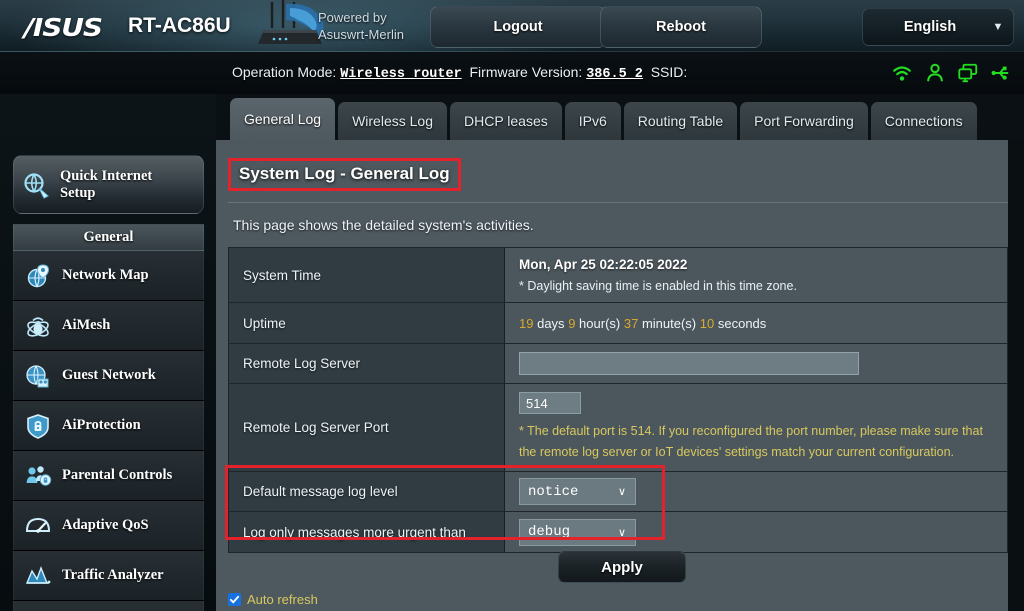 This screenshot has height=611, width=1024. Describe the element at coordinates (631, 323) in the screenshot. I see `uptime-minutes: 37` at that location.